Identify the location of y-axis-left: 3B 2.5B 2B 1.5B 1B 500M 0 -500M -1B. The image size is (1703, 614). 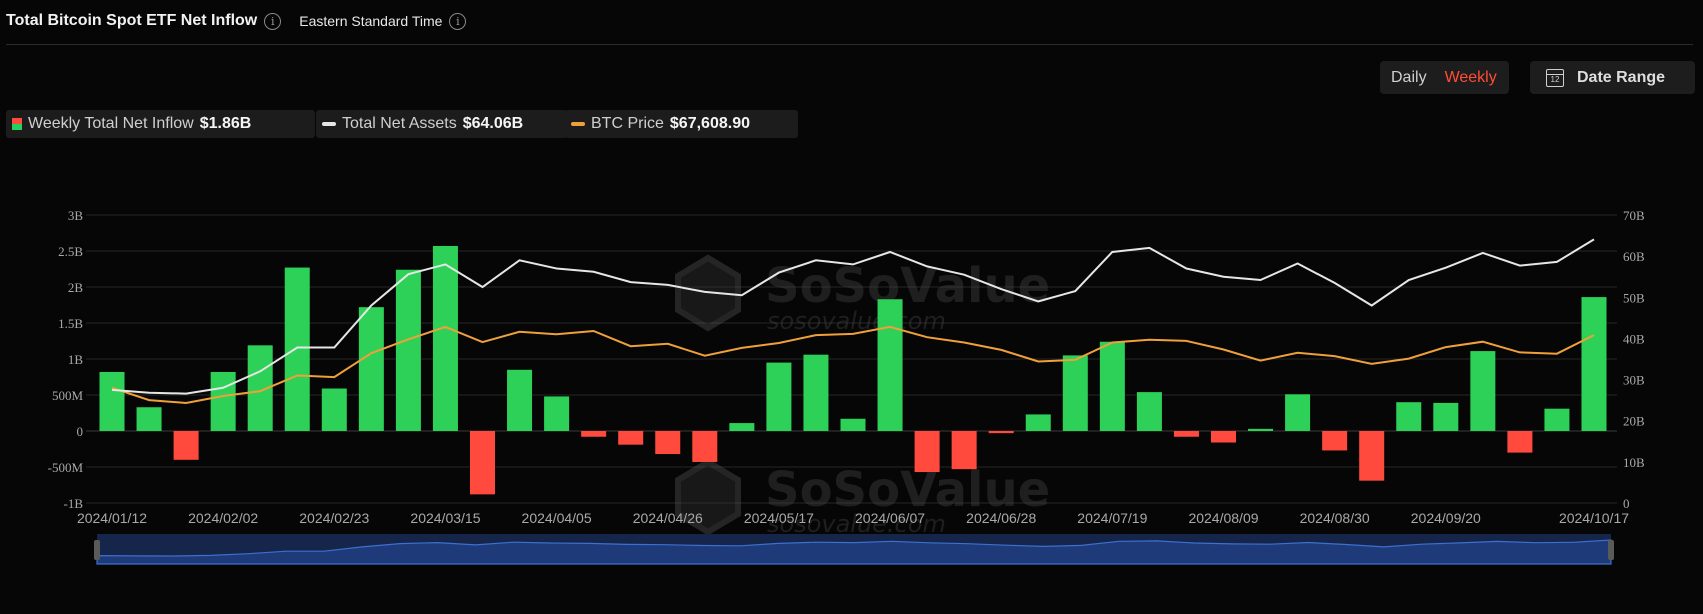
(66, 359).